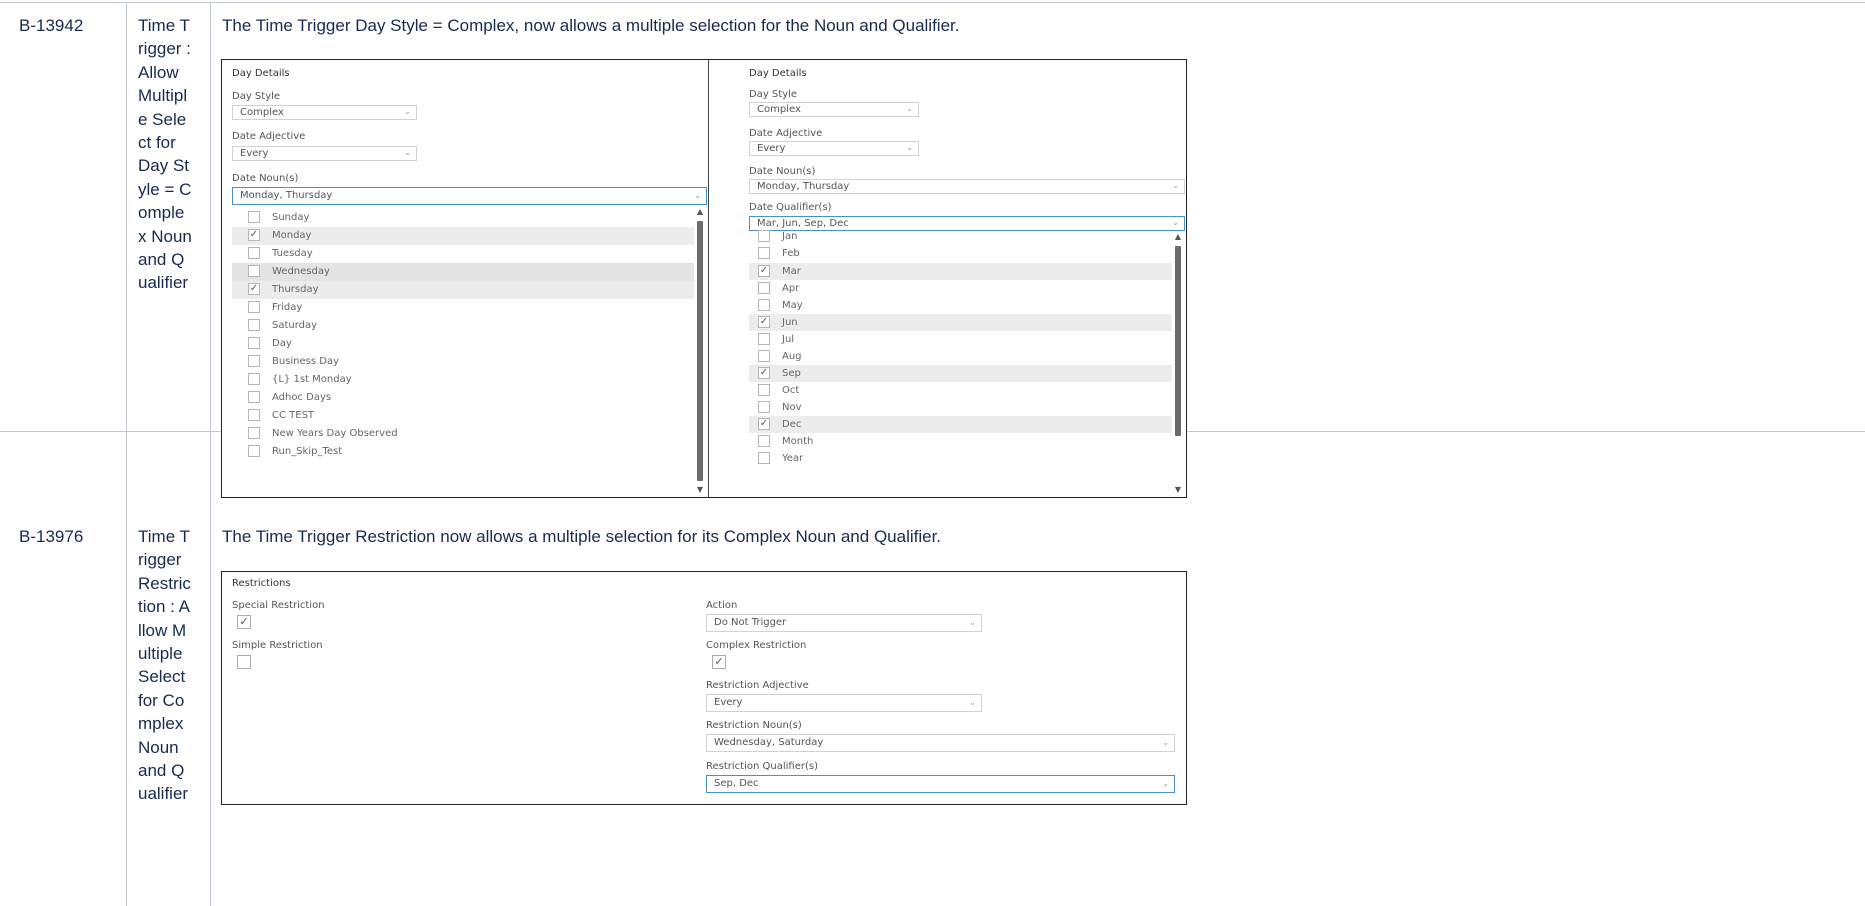 The width and height of the screenshot is (1865, 906). What do you see at coordinates (269, 136) in the screenshot?
I see `date-adjective-label: Date Adjective` at bounding box center [269, 136].